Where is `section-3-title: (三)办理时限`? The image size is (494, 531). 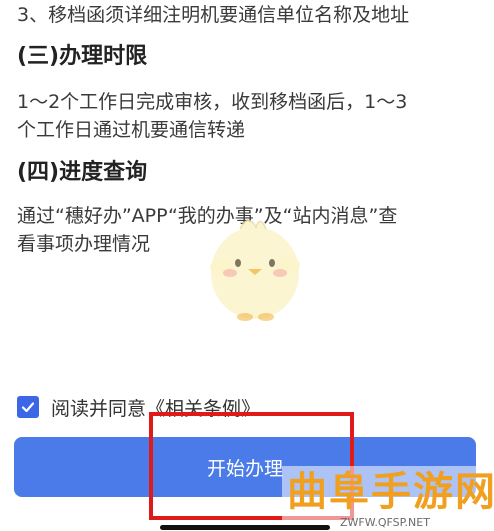 section-3-title: (三)办理时限 is located at coordinates (82, 56).